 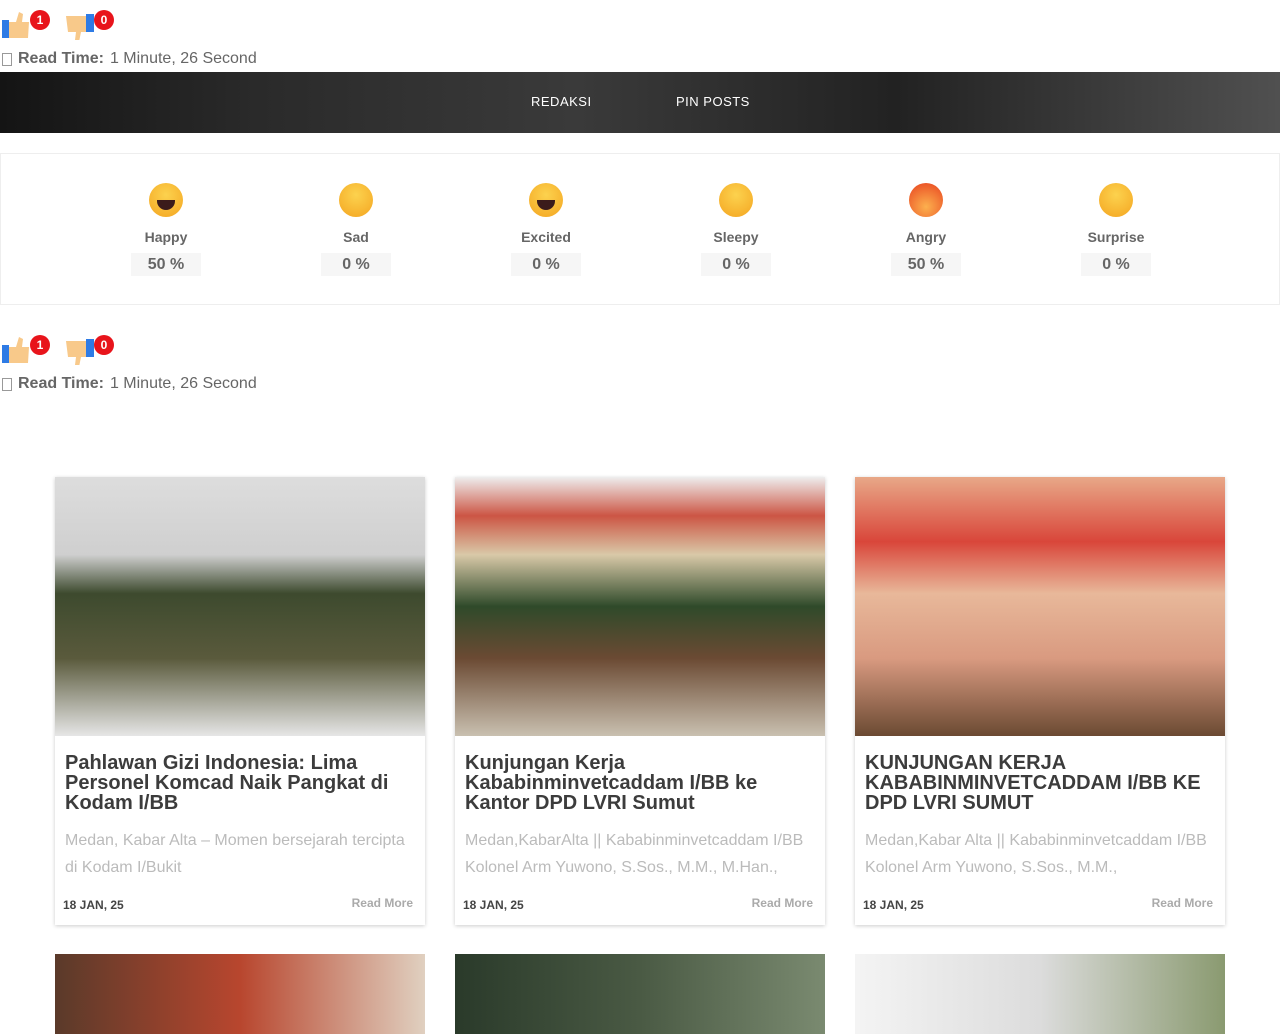 I want to click on excited-emoji-icon, so click(x=546, y=200).